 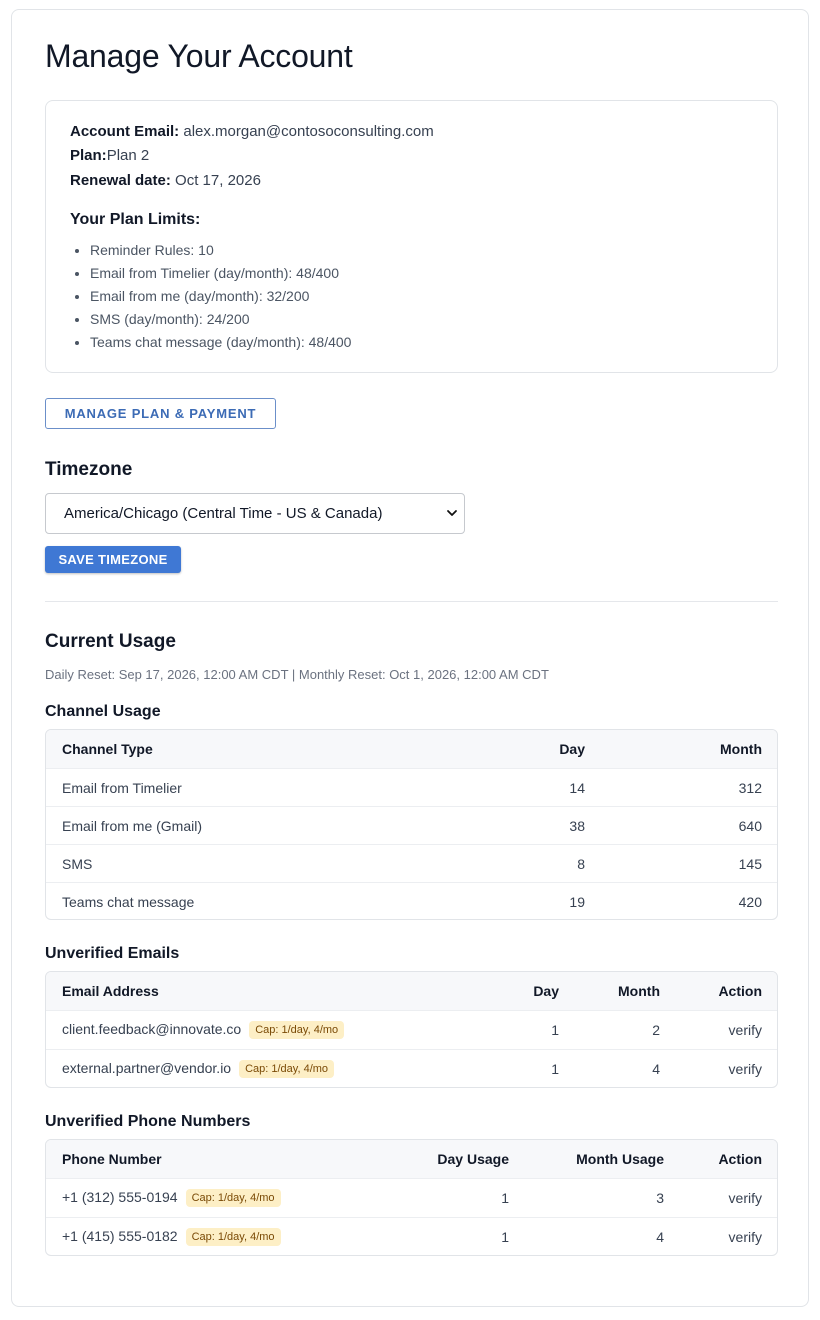 I want to click on email-address: external.partner@vendor.io, so click(x=147, y=1068).